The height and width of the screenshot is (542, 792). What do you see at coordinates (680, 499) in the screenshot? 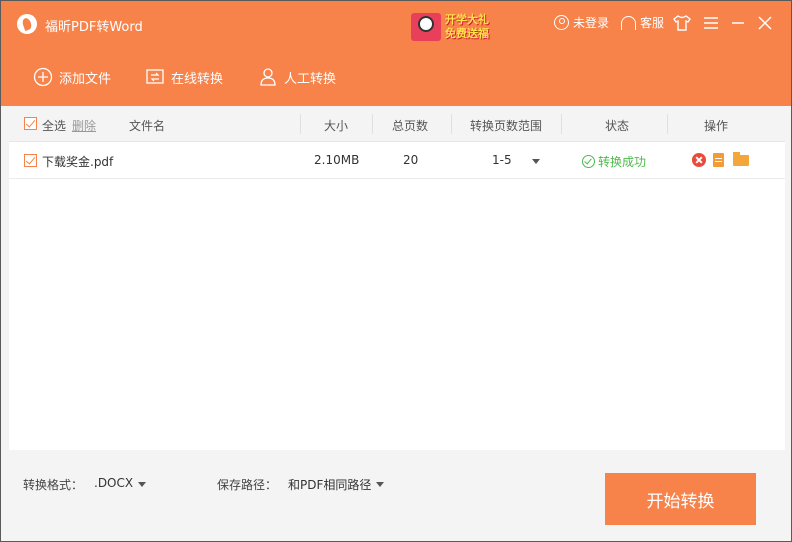
I see `start-convert-button: 开始转换` at bounding box center [680, 499].